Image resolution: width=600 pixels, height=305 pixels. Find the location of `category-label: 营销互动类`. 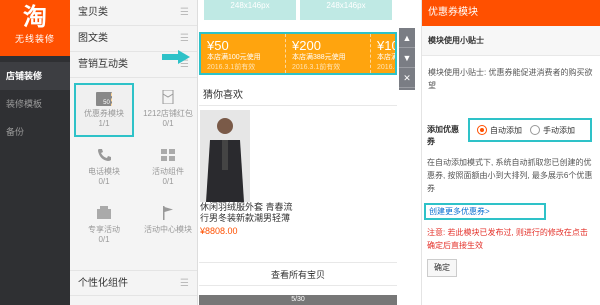

category-label: 营销互动类 is located at coordinates (103, 64).